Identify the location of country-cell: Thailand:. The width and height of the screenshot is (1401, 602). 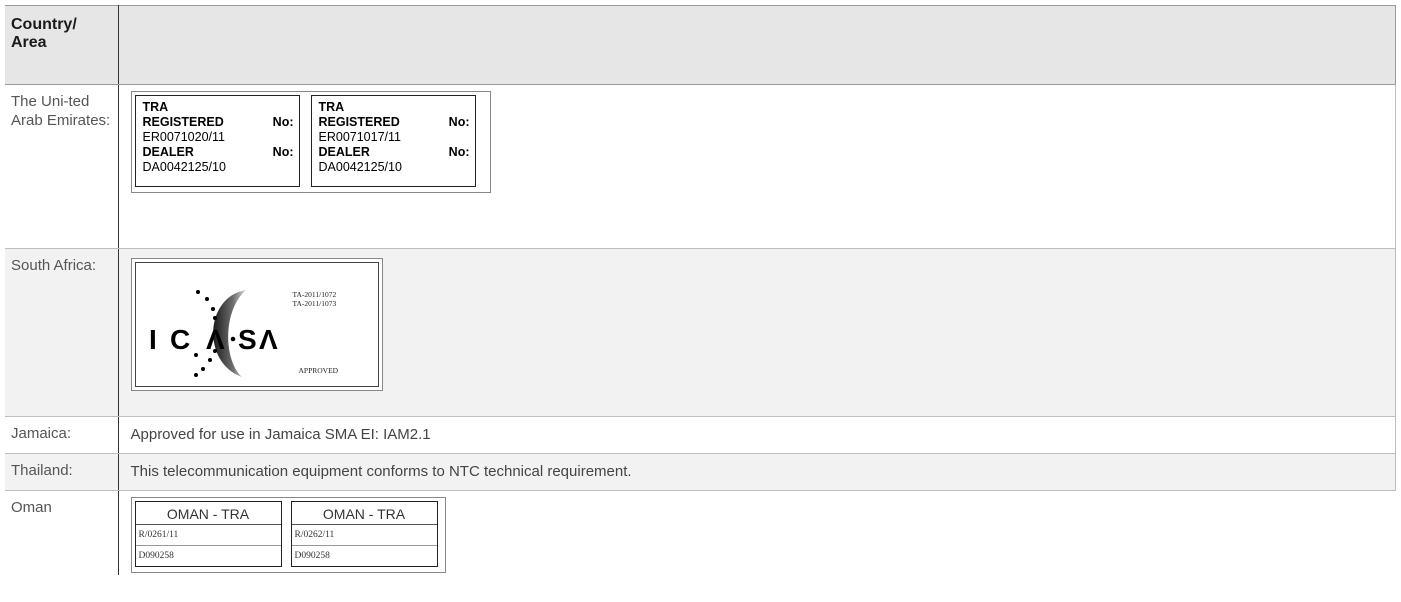
(62, 472).